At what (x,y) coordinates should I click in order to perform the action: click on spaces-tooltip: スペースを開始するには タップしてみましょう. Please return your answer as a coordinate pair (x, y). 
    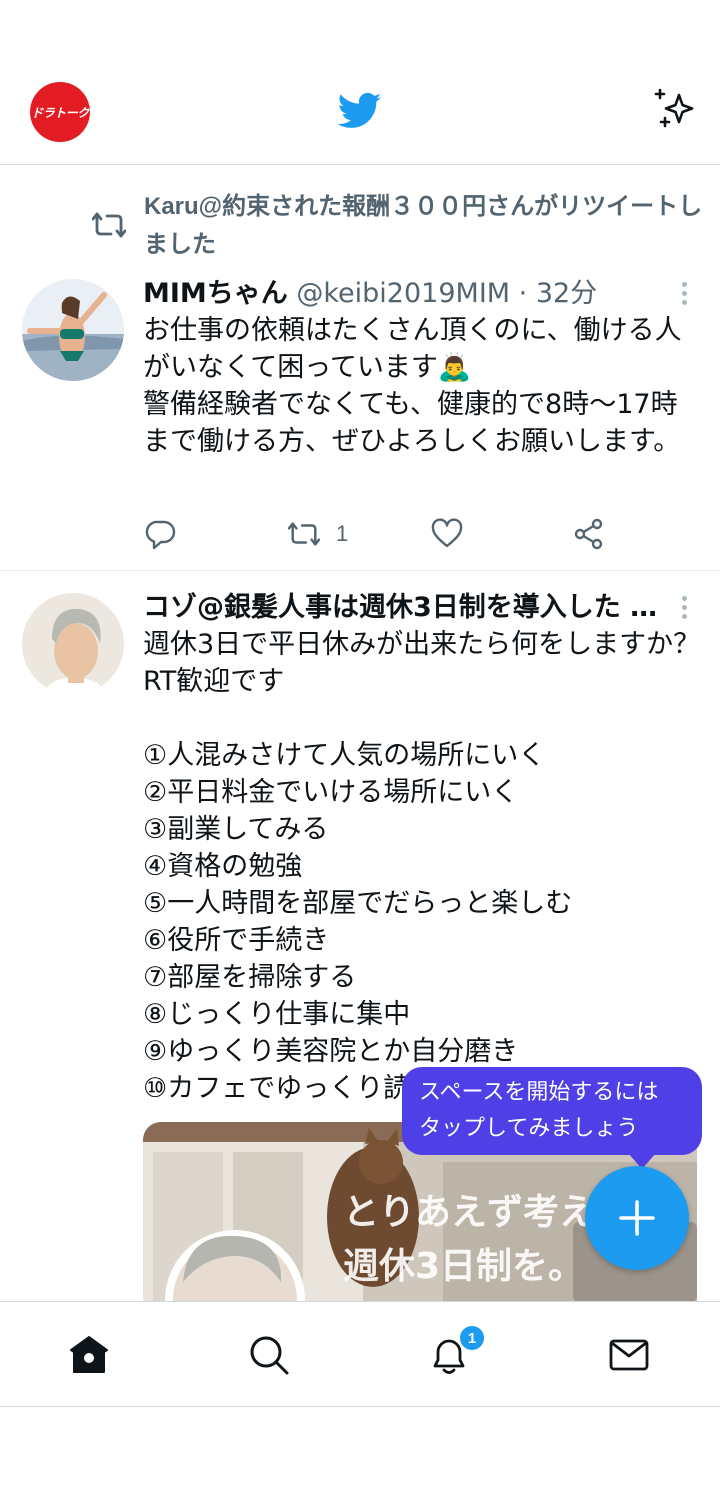
    Looking at the image, I should click on (552, 1118).